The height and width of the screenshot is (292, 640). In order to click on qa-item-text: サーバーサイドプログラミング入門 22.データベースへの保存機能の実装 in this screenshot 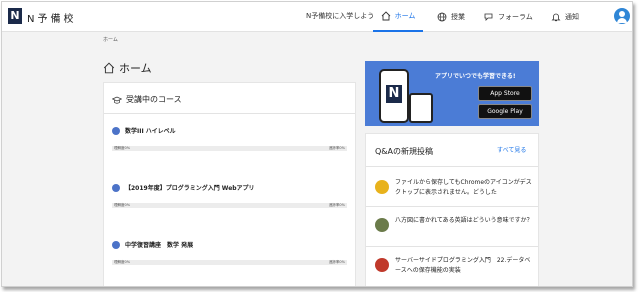, I will do `click(464, 266)`.